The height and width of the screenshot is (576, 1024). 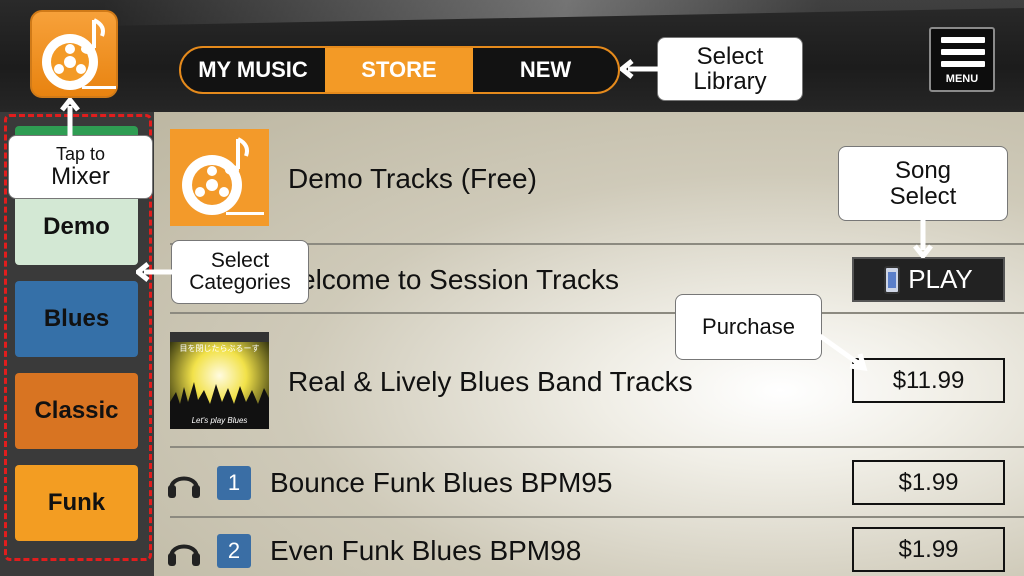 What do you see at coordinates (962, 79) in the screenshot?
I see `menu-label: MENU` at bounding box center [962, 79].